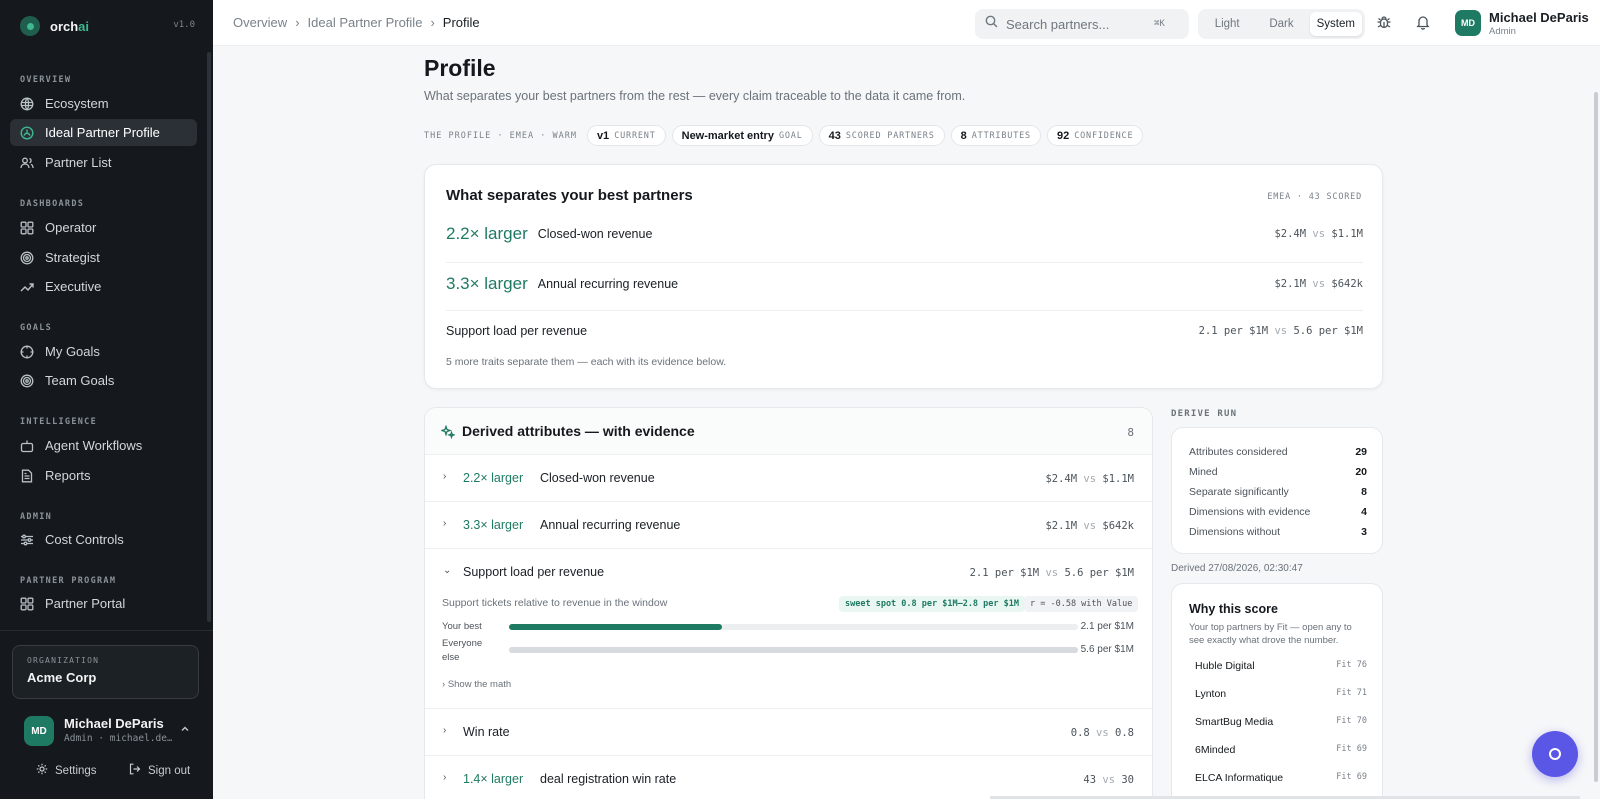 This screenshot has width=1600, height=799. What do you see at coordinates (1385, 23) in the screenshot?
I see `bug-icon` at bounding box center [1385, 23].